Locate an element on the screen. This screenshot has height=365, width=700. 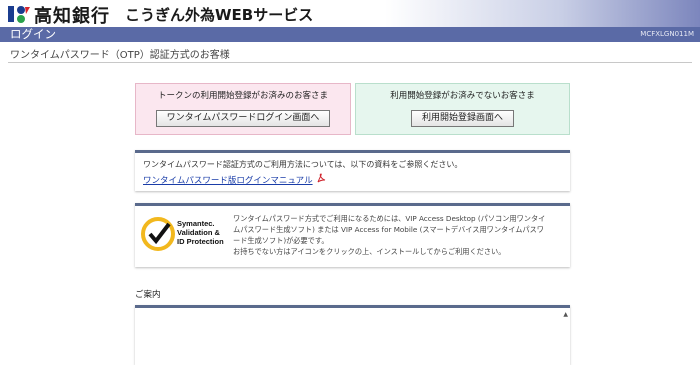
manual-info-text: ワンタイムパスワード認証方式のご利用方法については、以下の資料をご参照ください。 is located at coordinates (303, 164).